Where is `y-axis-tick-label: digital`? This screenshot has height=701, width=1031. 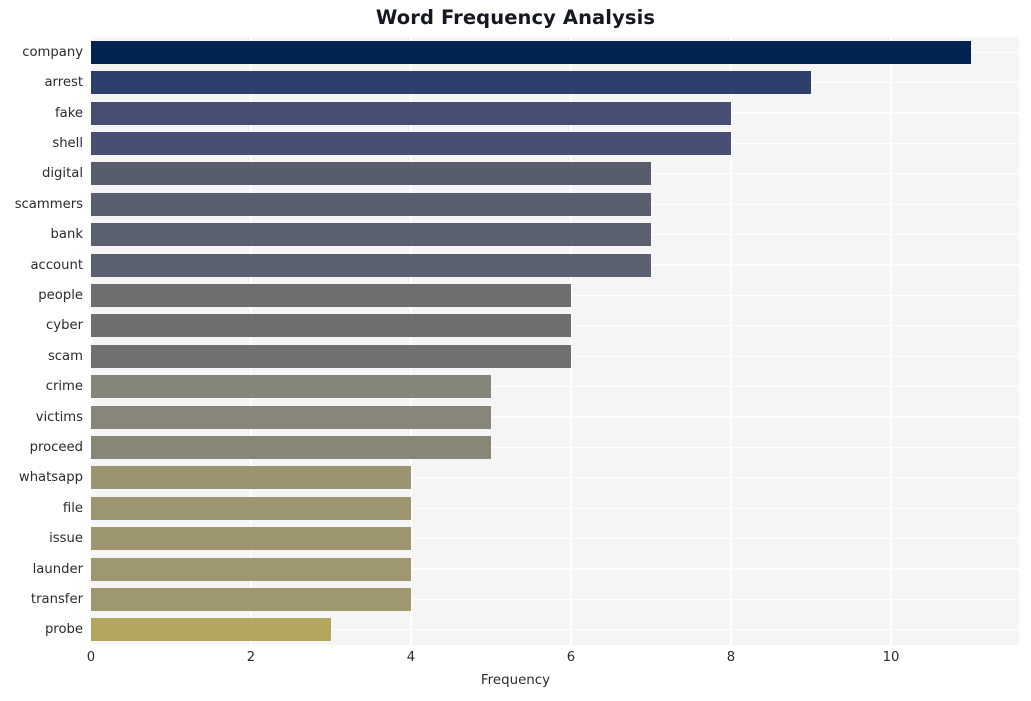 y-axis-tick-label: digital is located at coordinates (62, 174).